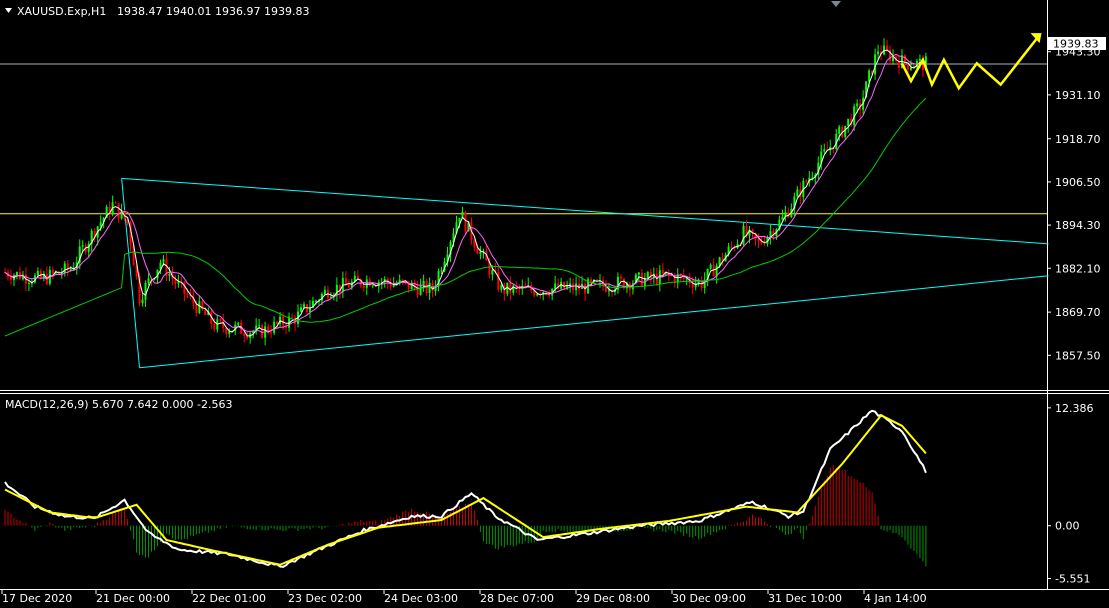  Describe the element at coordinates (1078, 355) in the screenshot. I see `price-tick-label: 1857.50` at that location.